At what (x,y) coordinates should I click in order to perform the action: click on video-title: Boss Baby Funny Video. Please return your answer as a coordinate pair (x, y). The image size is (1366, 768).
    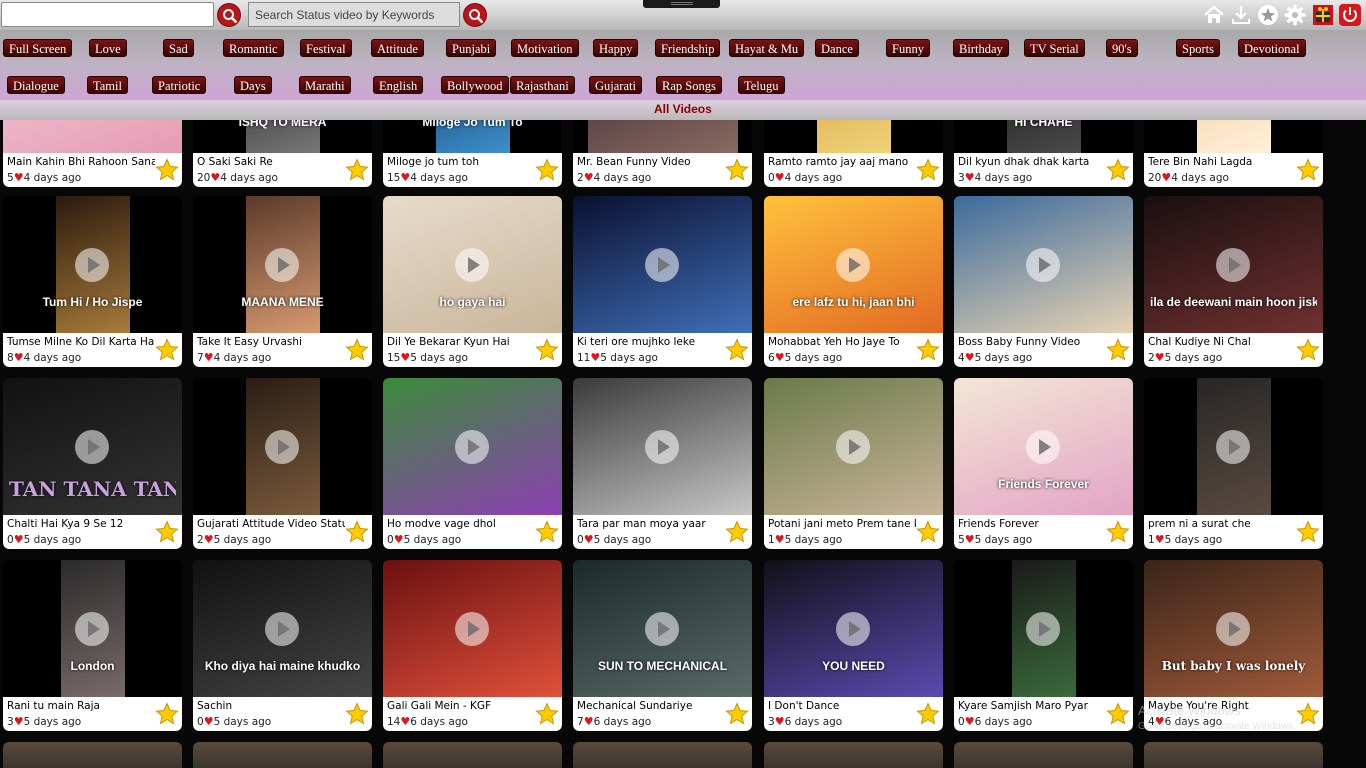
    Looking at the image, I should click on (1032, 342).